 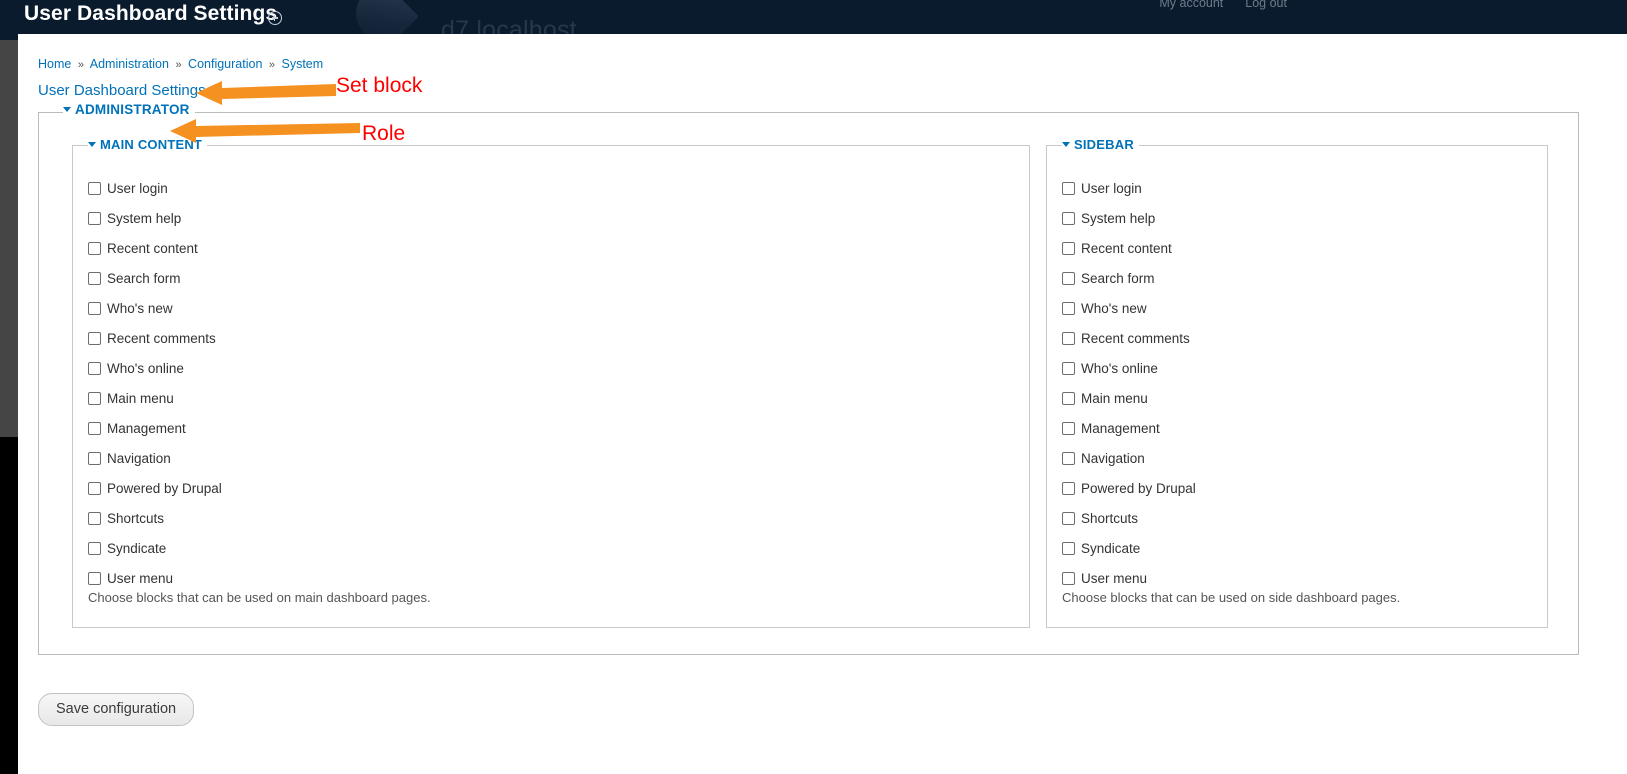 I want to click on role-fieldset-legend-label: ADMINISTRATOR, so click(x=132, y=109).